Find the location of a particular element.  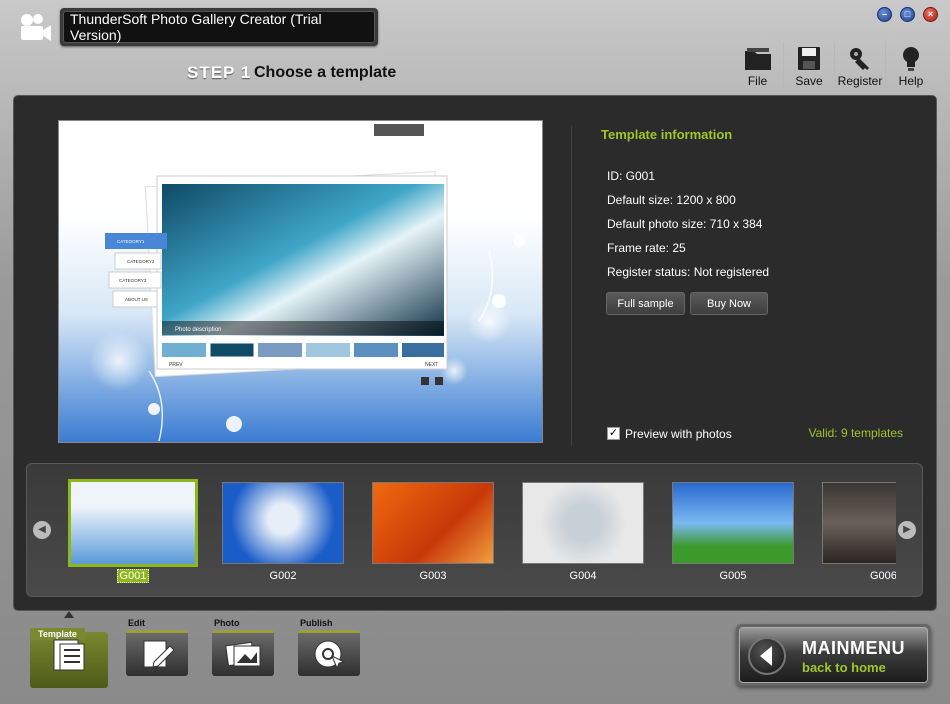

main-menu-subtitle: back to home is located at coordinates (844, 667).